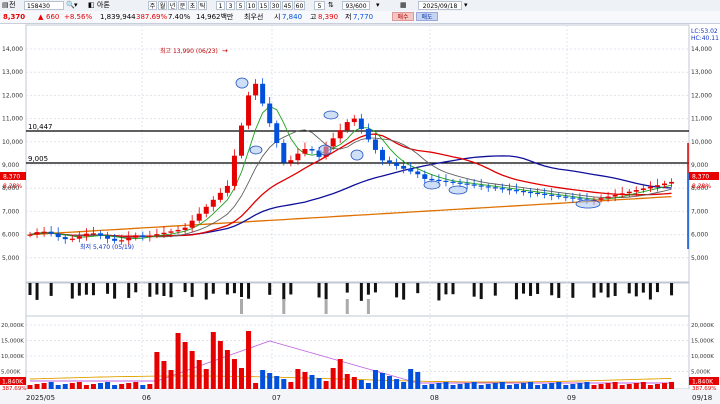  What do you see at coordinates (91, 5) in the screenshot?
I see `favorite-icon: ◧` at bounding box center [91, 5].